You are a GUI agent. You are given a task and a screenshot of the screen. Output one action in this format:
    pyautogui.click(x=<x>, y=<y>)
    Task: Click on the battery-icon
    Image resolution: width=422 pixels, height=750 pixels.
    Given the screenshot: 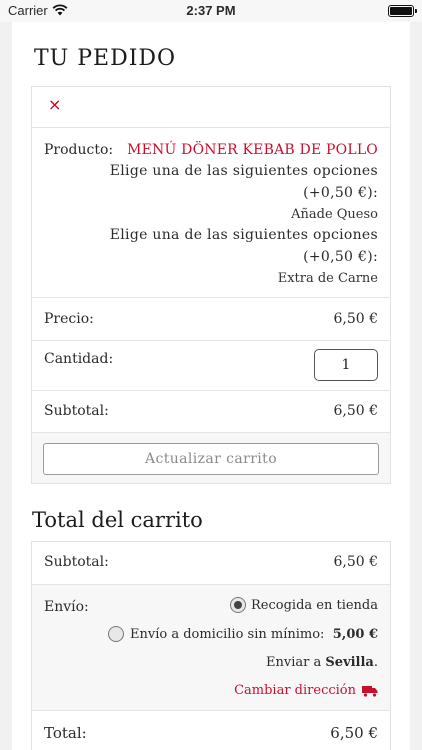 What is the action you would take?
    pyautogui.click(x=402, y=11)
    